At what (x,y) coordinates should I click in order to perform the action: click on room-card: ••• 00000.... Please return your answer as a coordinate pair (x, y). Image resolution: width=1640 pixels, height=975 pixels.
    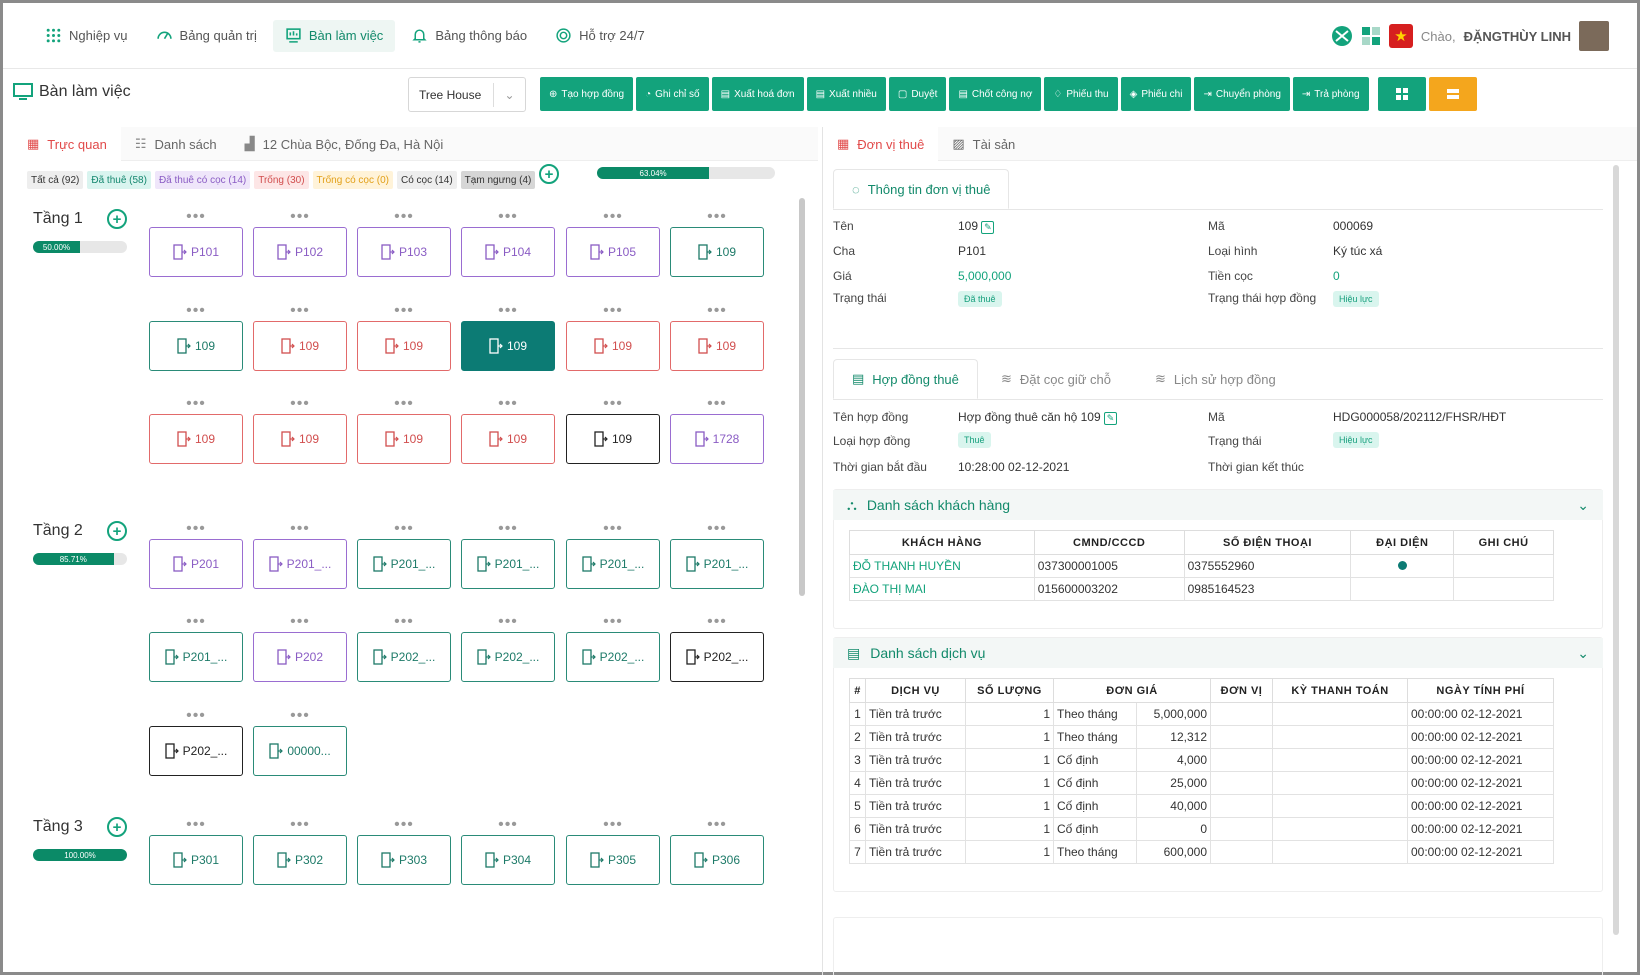
    Looking at the image, I should click on (300, 741).